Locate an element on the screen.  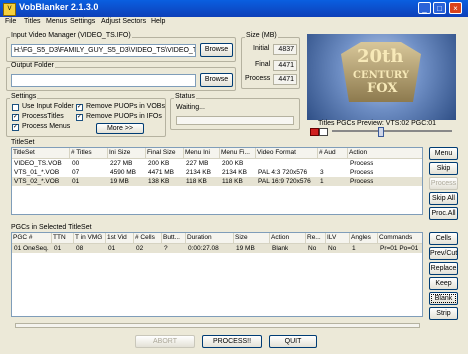
cell: 200 KB is located at coordinates (233, 163).